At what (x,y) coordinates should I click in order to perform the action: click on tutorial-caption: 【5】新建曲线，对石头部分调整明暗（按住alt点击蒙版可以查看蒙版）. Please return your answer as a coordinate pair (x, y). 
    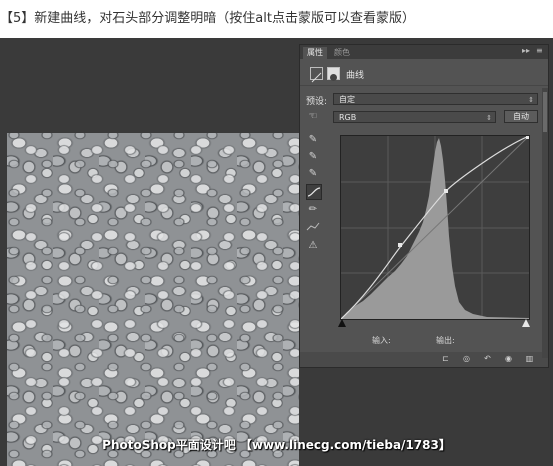
    Looking at the image, I should click on (276, 19).